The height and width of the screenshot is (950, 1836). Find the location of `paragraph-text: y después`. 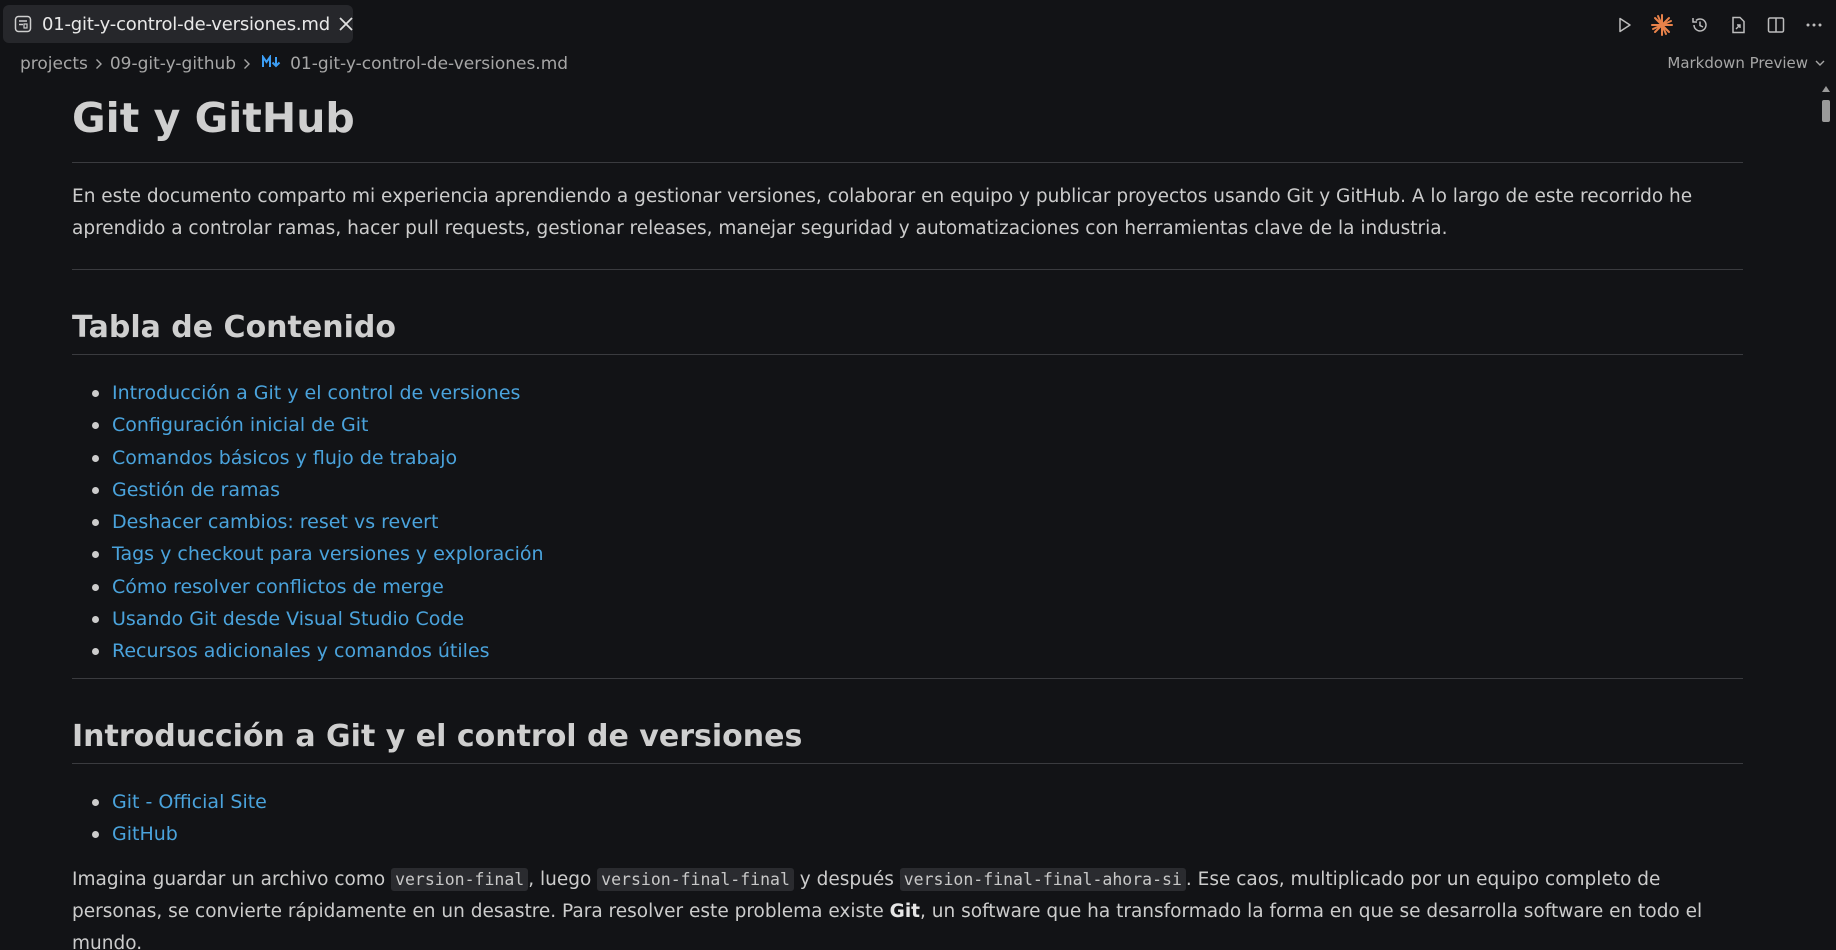

paragraph-text: y después is located at coordinates (846, 880).